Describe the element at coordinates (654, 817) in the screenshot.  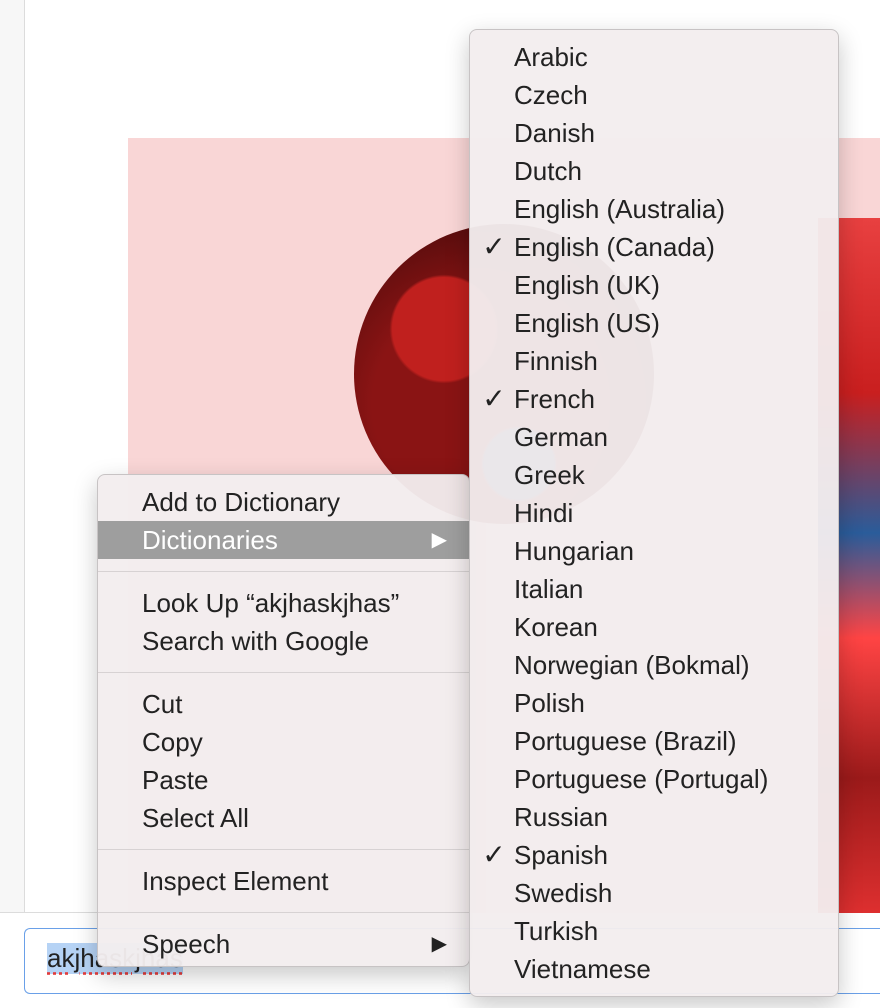
I see `dictionary-item: Russian` at that location.